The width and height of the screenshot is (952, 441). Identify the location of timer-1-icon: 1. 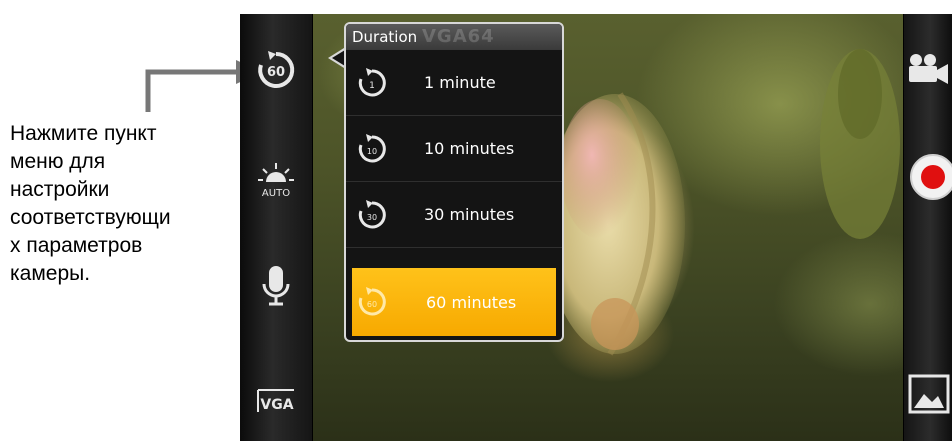
(372, 81).